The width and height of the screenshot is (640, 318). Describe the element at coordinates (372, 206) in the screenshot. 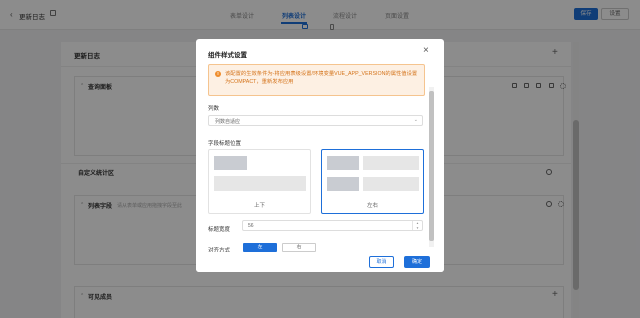

I see `layout-option-left-right-label: 左右` at that location.